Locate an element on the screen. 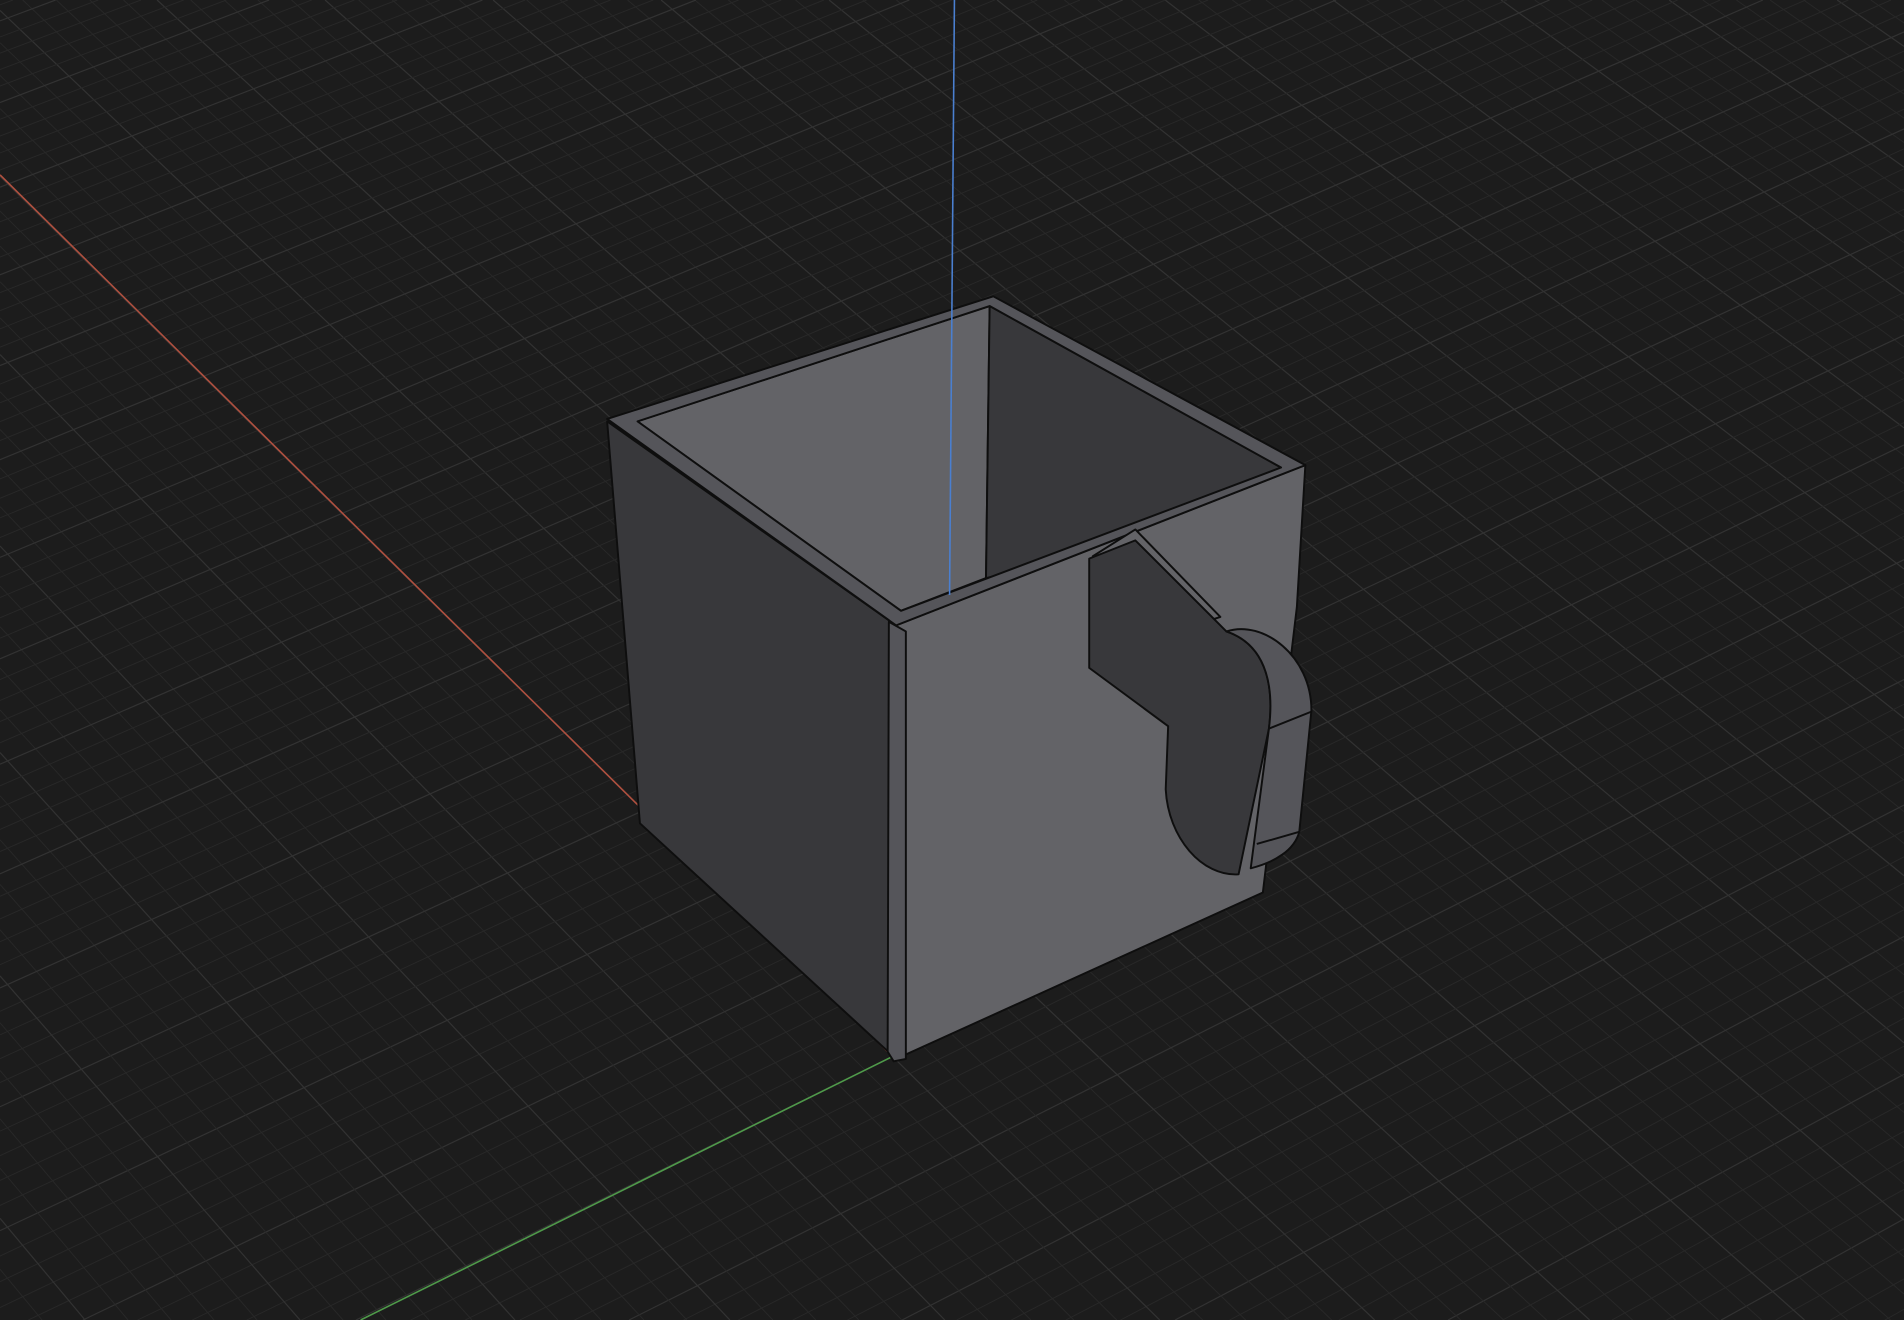 The width and height of the screenshot is (1904, 1320). y-axis-line is located at coordinates (626, 1187).